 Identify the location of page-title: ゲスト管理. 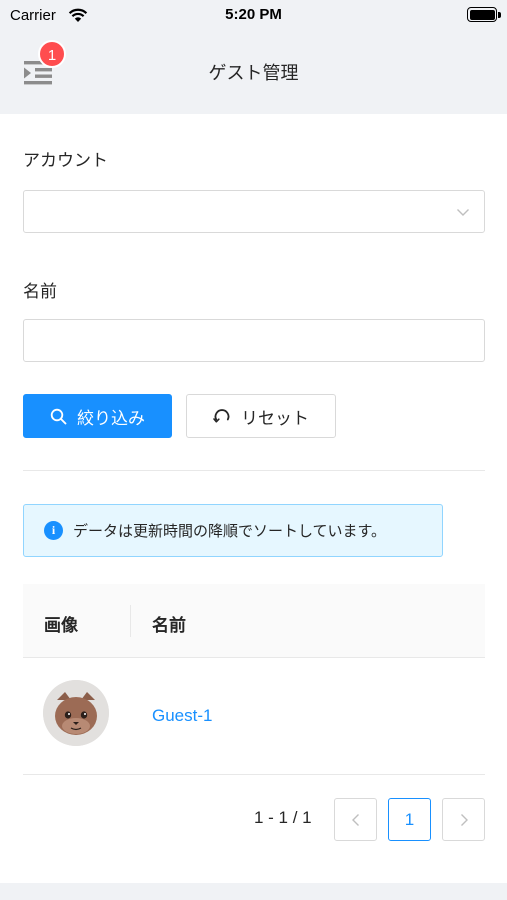
(253, 73).